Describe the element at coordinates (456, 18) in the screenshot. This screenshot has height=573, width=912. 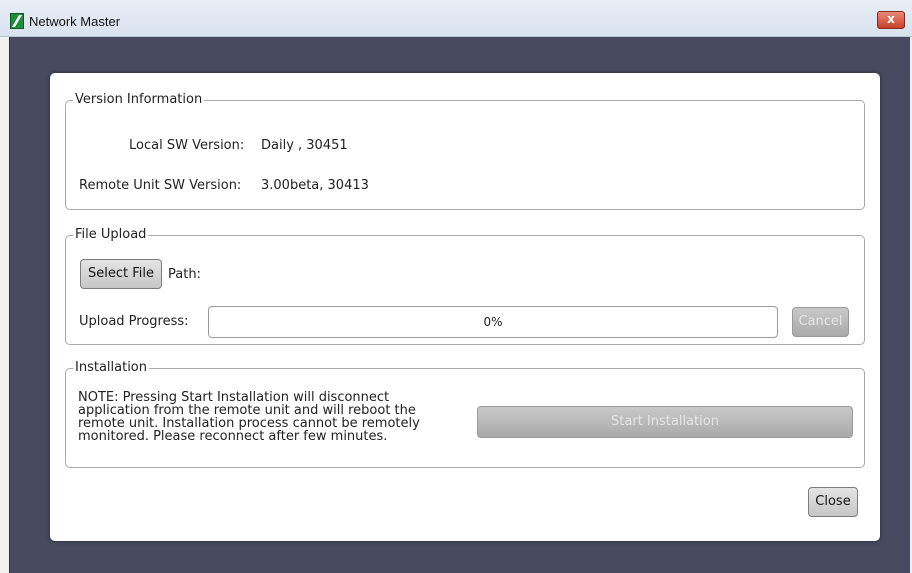
I see `window-titlebar: Network Master x` at that location.